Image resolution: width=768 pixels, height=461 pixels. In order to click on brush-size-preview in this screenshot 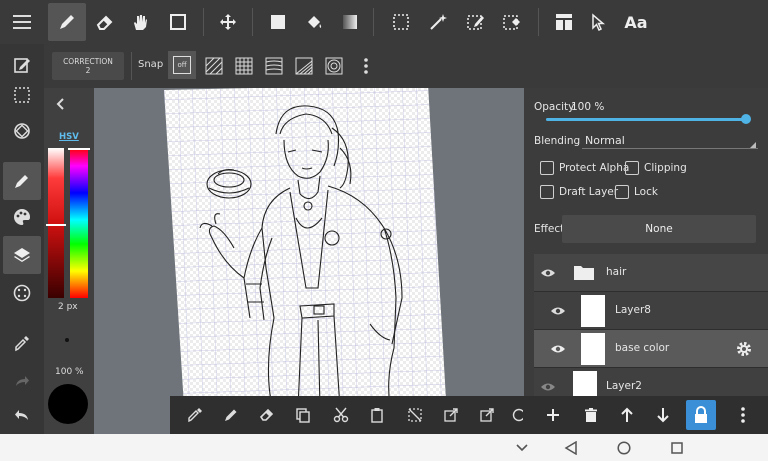, I will do `click(67, 340)`.